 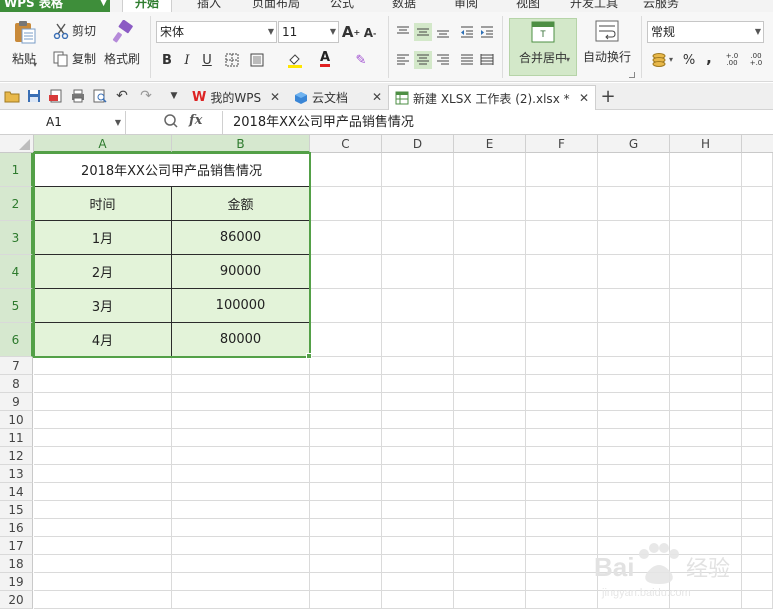 What do you see at coordinates (16, 384) in the screenshot?
I see `row-header-8: 8` at bounding box center [16, 384].